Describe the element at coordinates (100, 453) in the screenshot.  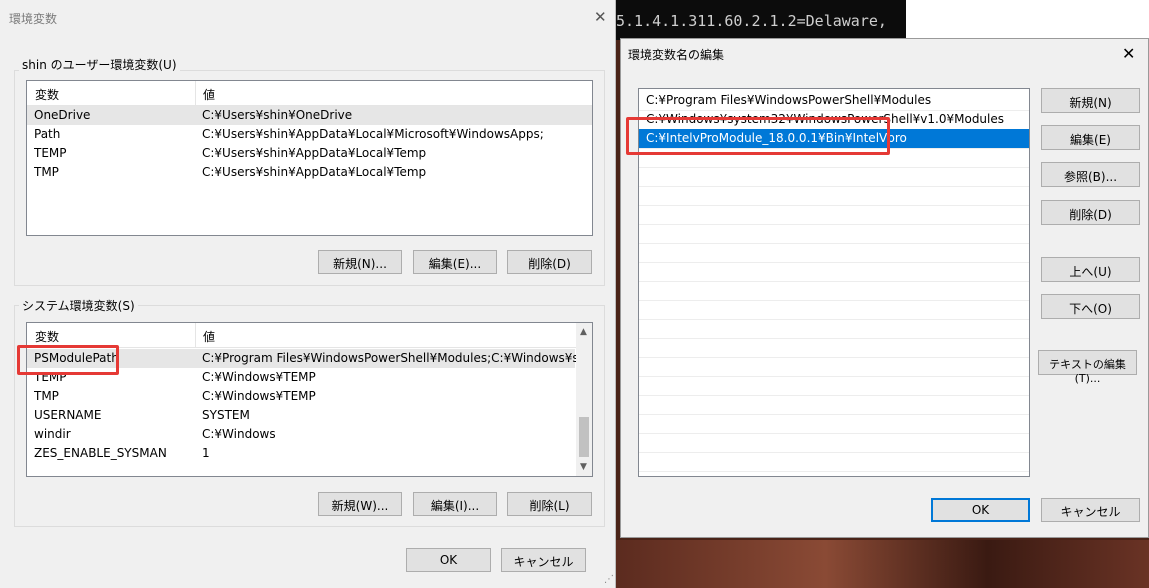
I see `variable-name: ZES_ENABLE_SYSMAN` at that location.